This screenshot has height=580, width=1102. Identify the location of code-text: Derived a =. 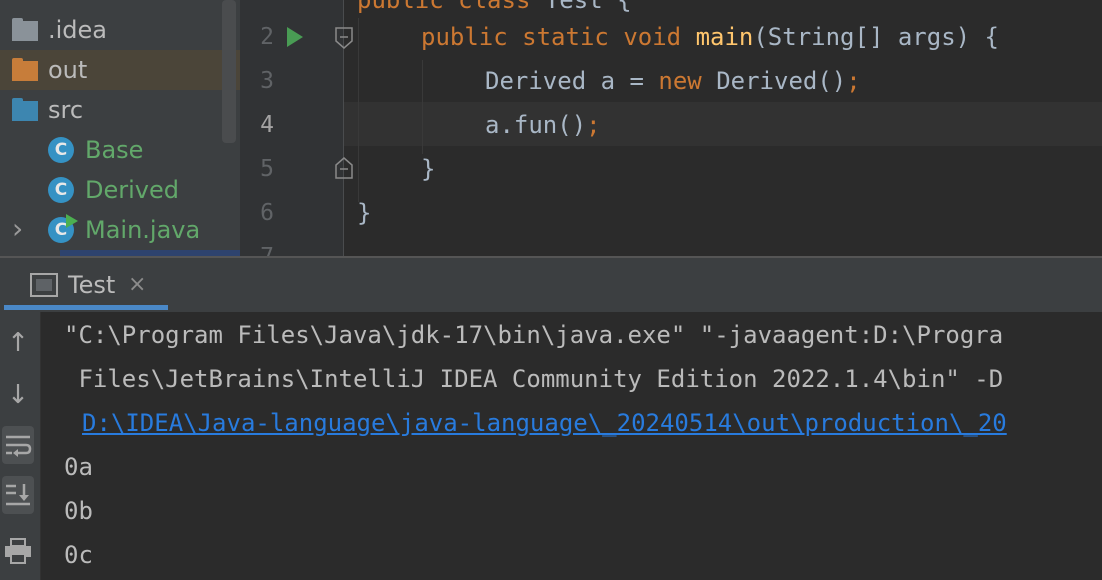
(572, 81).